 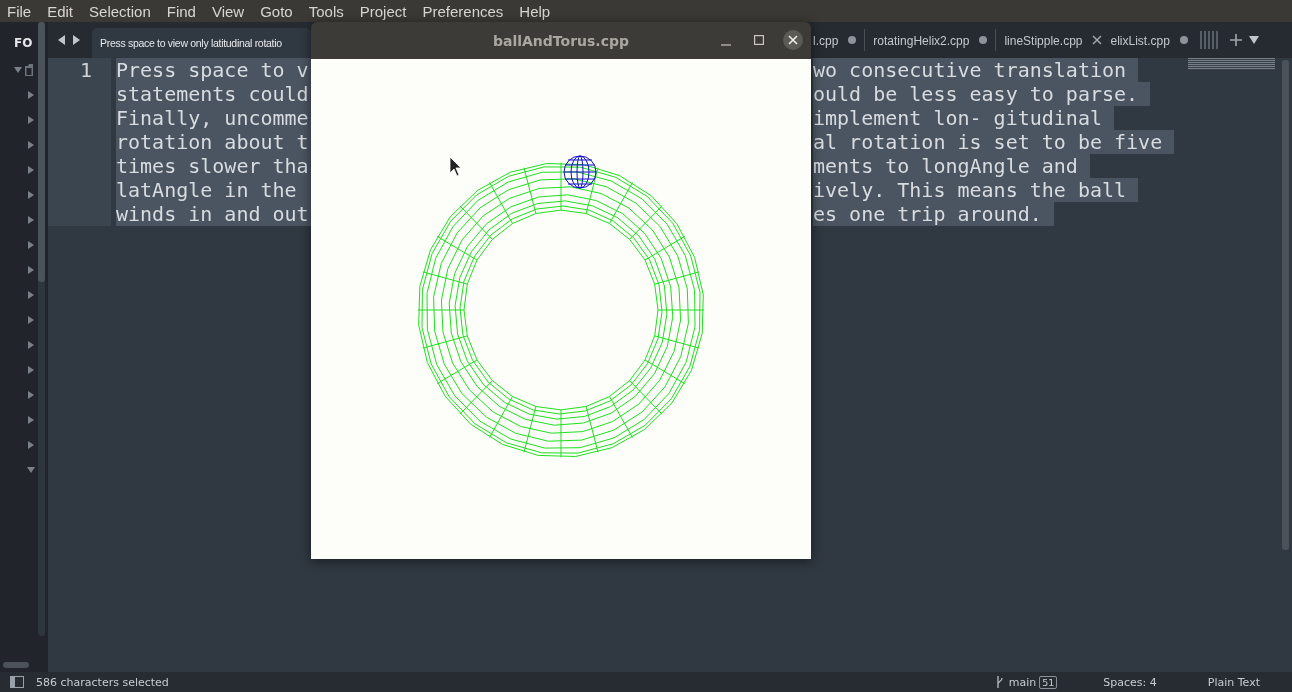 I want to click on code-text: wo consecutive translation, so click(x=976, y=70).